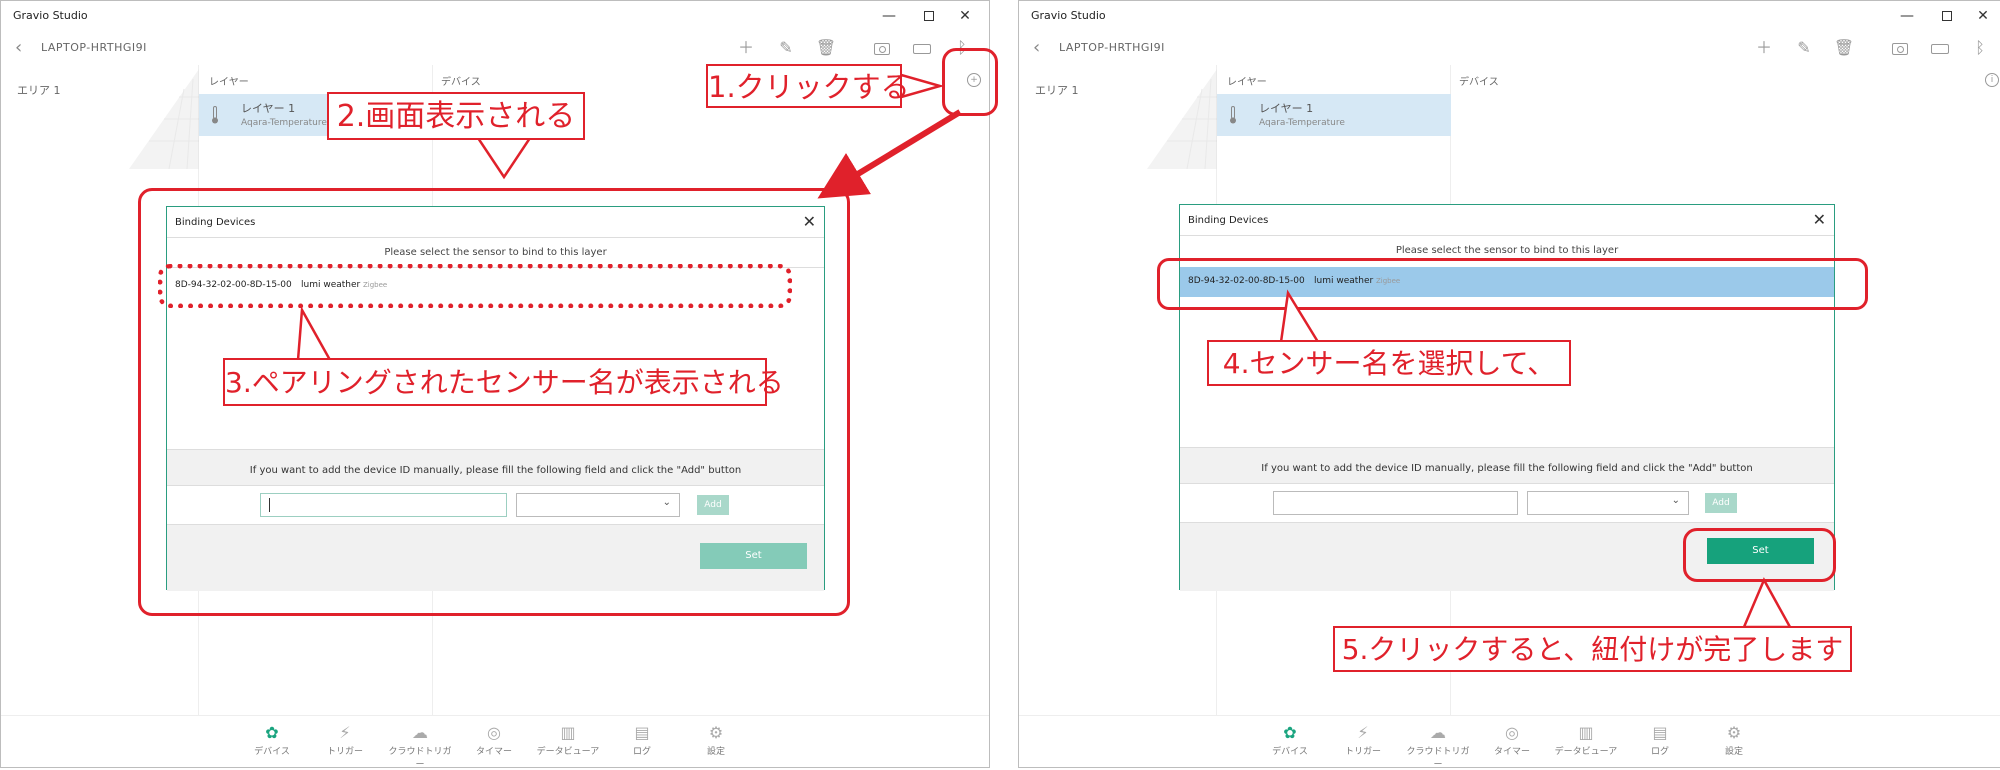 The width and height of the screenshot is (2000, 770). What do you see at coordinates (642, 732) in the screenshot?
I see `log-icon: ▤` at bounding box center [642, 732].